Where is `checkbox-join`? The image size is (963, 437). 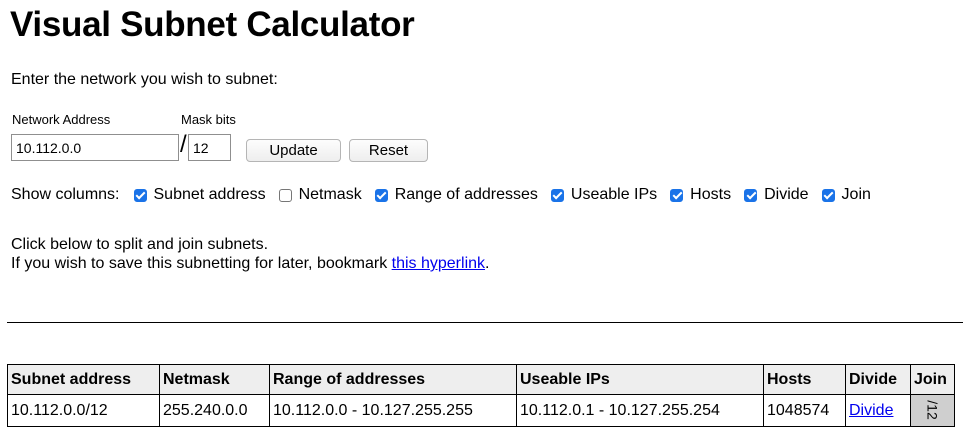 checkbox-join is located at coordinates (828, 195).